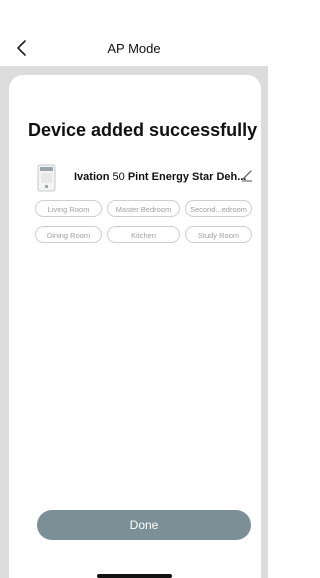  I want to click on pencil-icon, so click(247, 175).